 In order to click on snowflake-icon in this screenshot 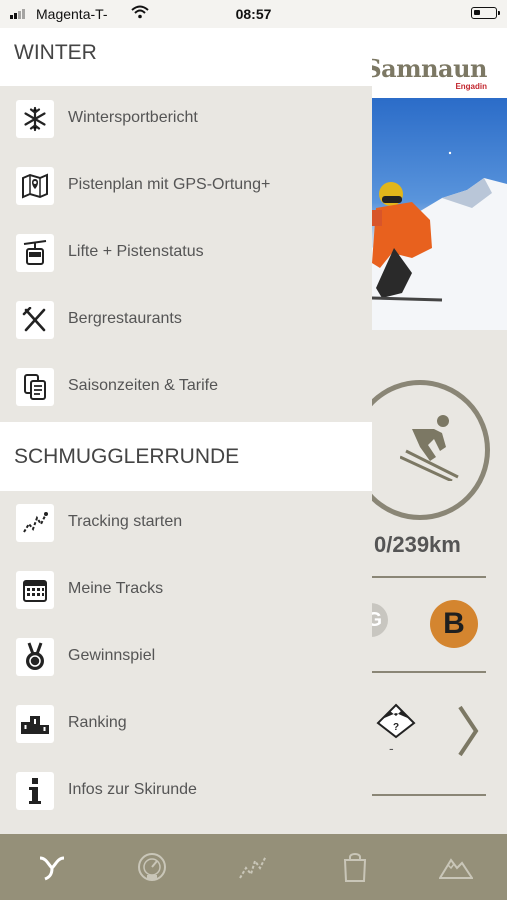, I will do `click(35, 119)`.